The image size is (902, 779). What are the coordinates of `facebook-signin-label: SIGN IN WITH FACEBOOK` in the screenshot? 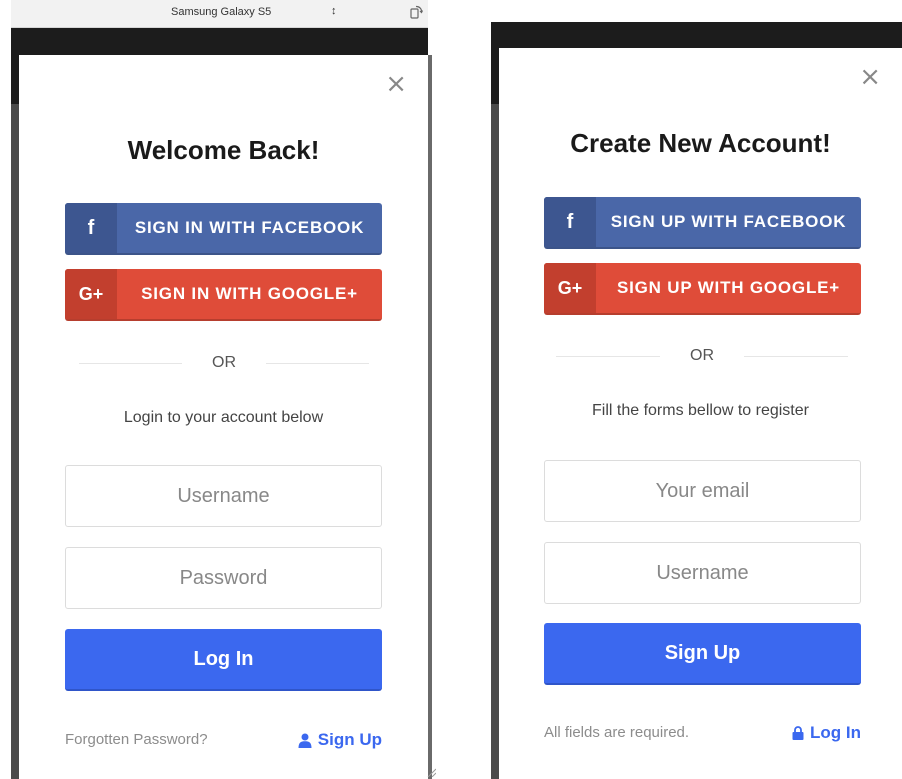 It's located at (249, 227).